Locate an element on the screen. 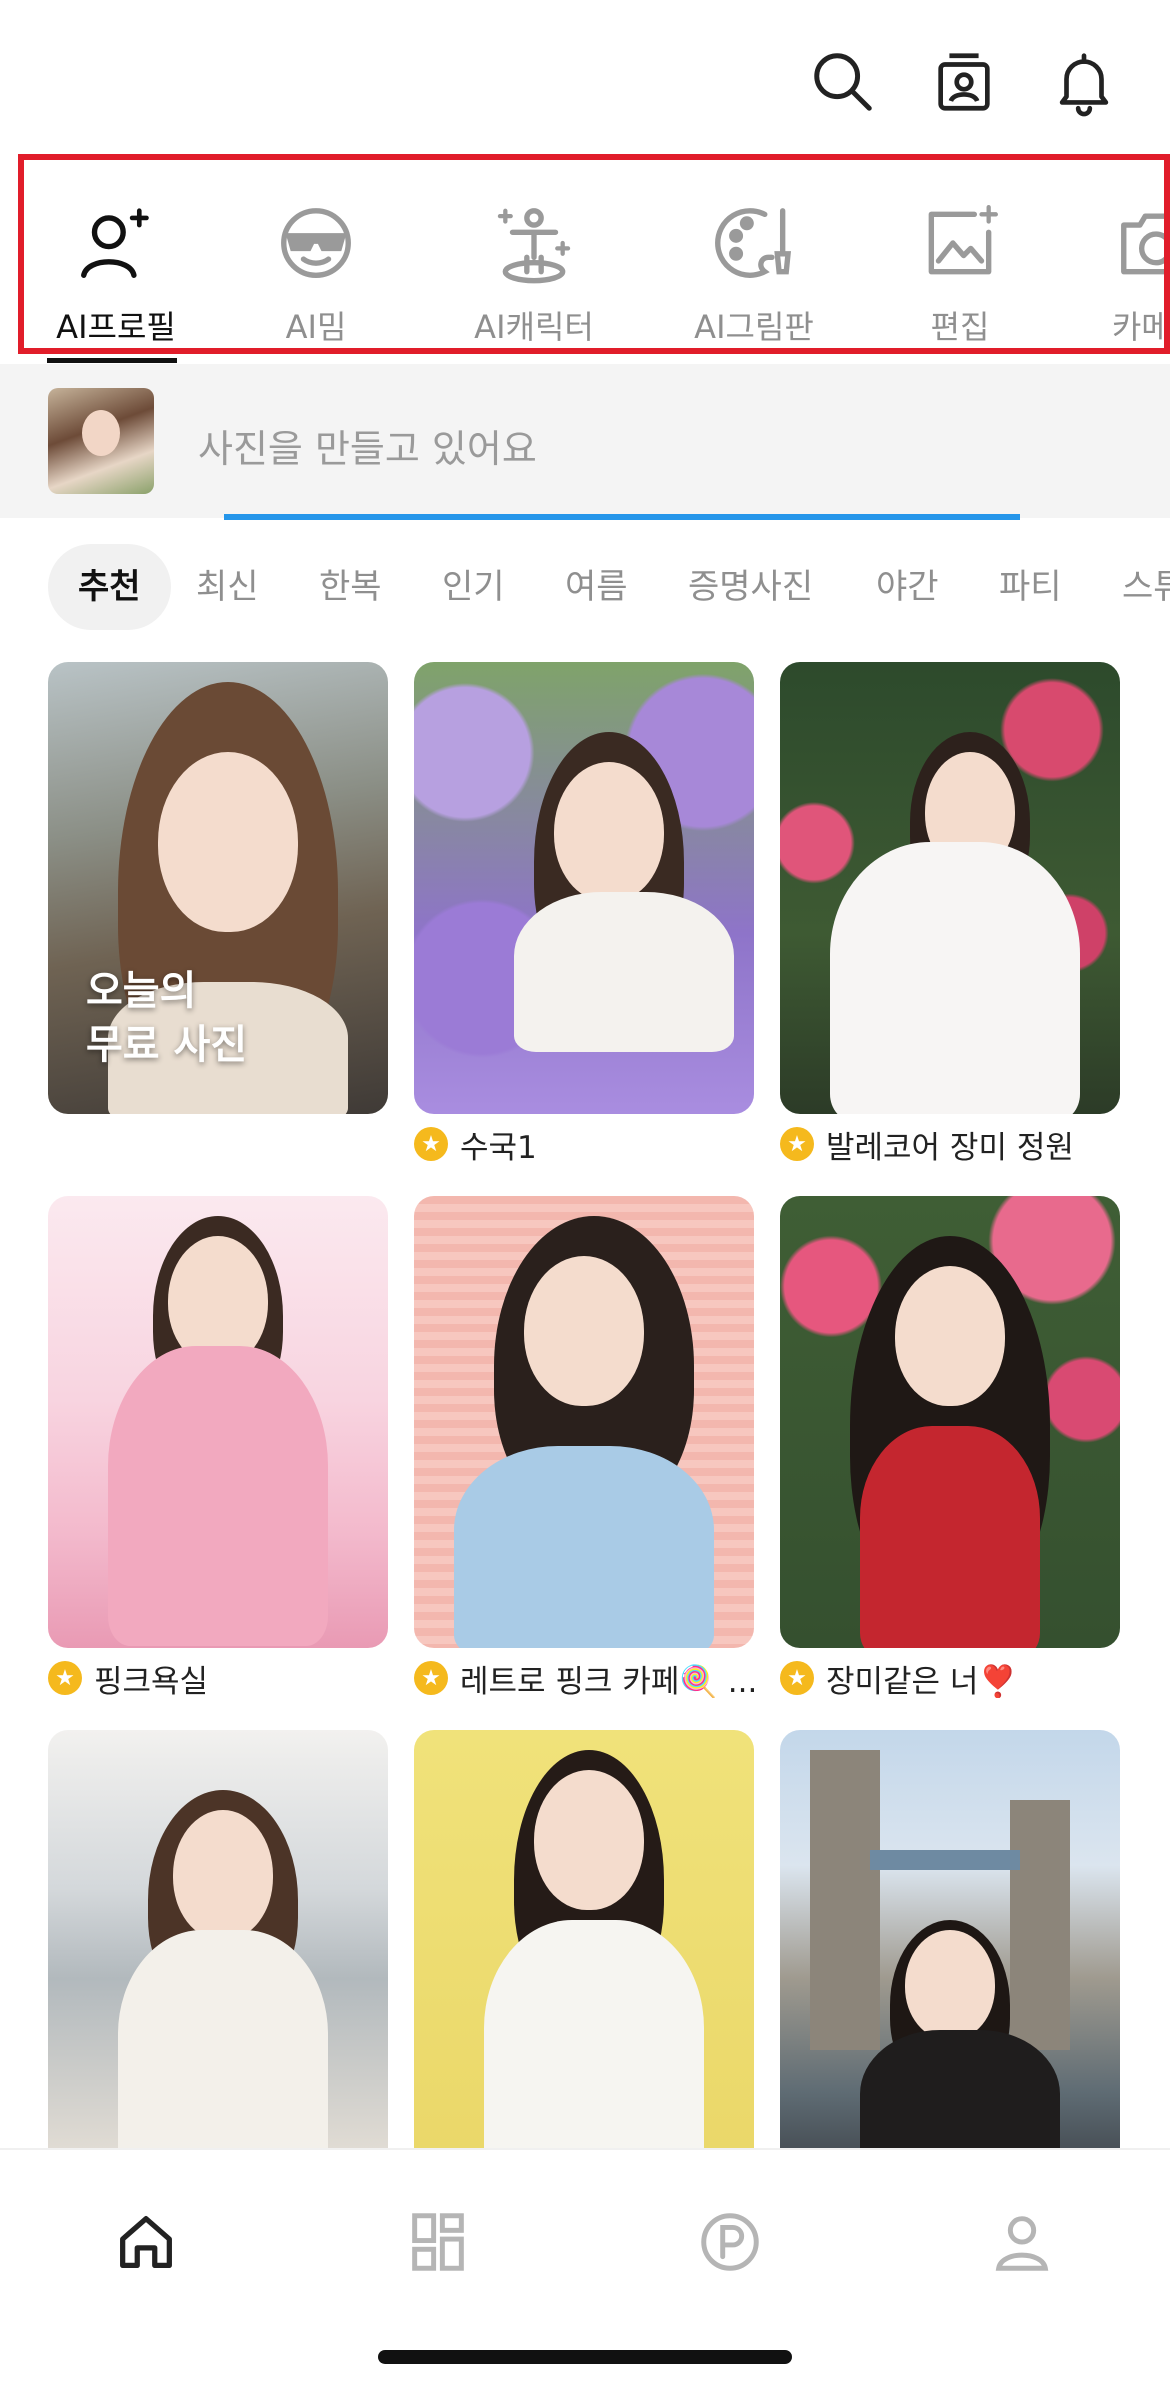 This screenshot has width=1170, height=2396. chip-popular: 인기 is located at coordinates (473, 587).